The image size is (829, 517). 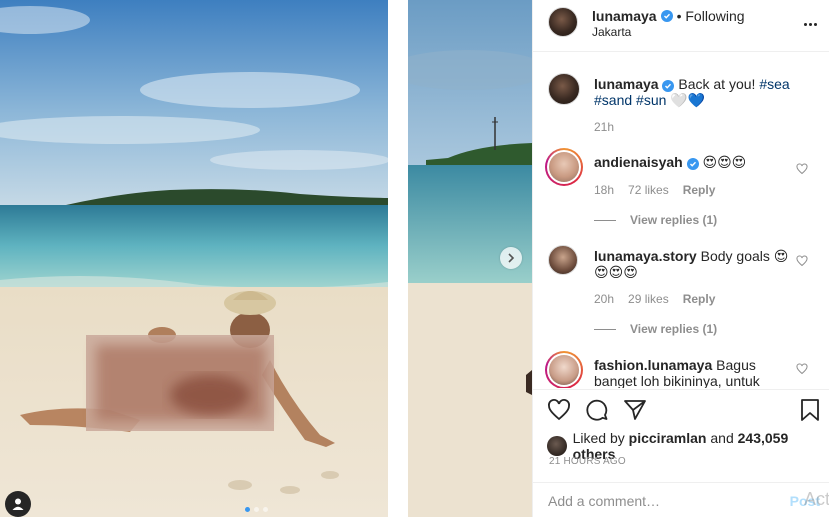 I want to click on os-activation-watermark: Act, so click(x=816, y=499).